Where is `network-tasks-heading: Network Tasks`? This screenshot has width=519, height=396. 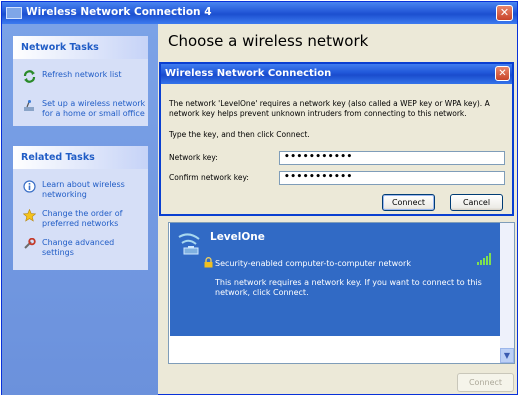
network-tasks-heading: Network Tasks is located at coordinates (80, 47).